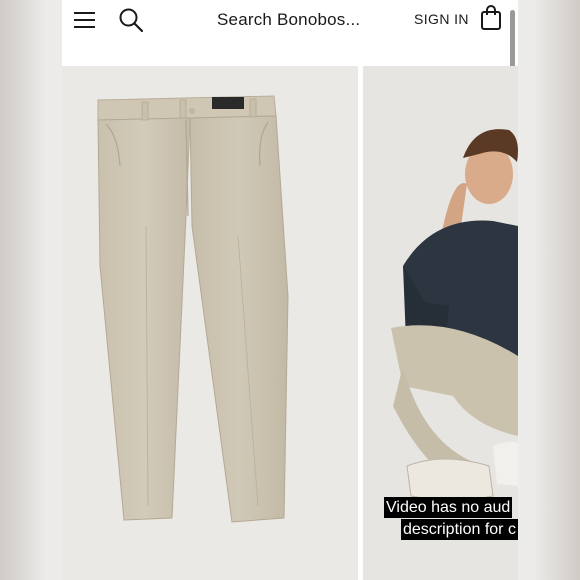 Image resolution: width=580 pixels, height=580 pixels. I want to click on shopping-bag-icon, so click(491, 17).